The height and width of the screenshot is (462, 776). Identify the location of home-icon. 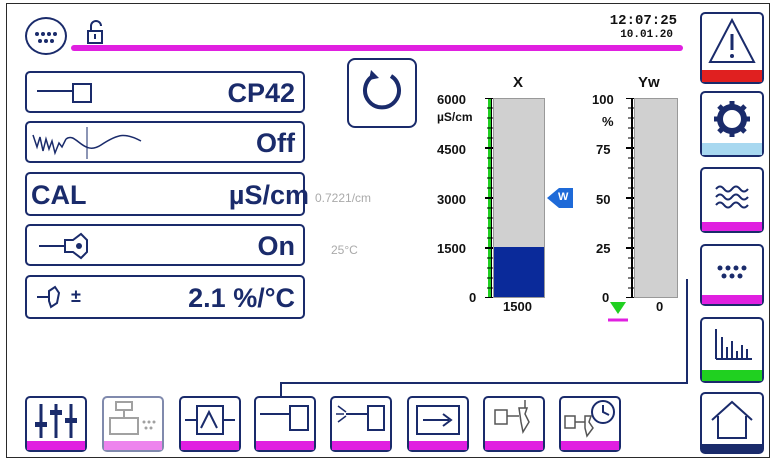
(732, 419).